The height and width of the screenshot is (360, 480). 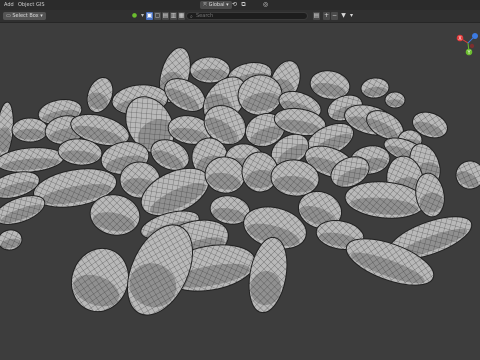 What do you see at coordinates (243, 5) in the screenshot?
I see `snap-icon: ⧉` at bounding box center [243, 5].